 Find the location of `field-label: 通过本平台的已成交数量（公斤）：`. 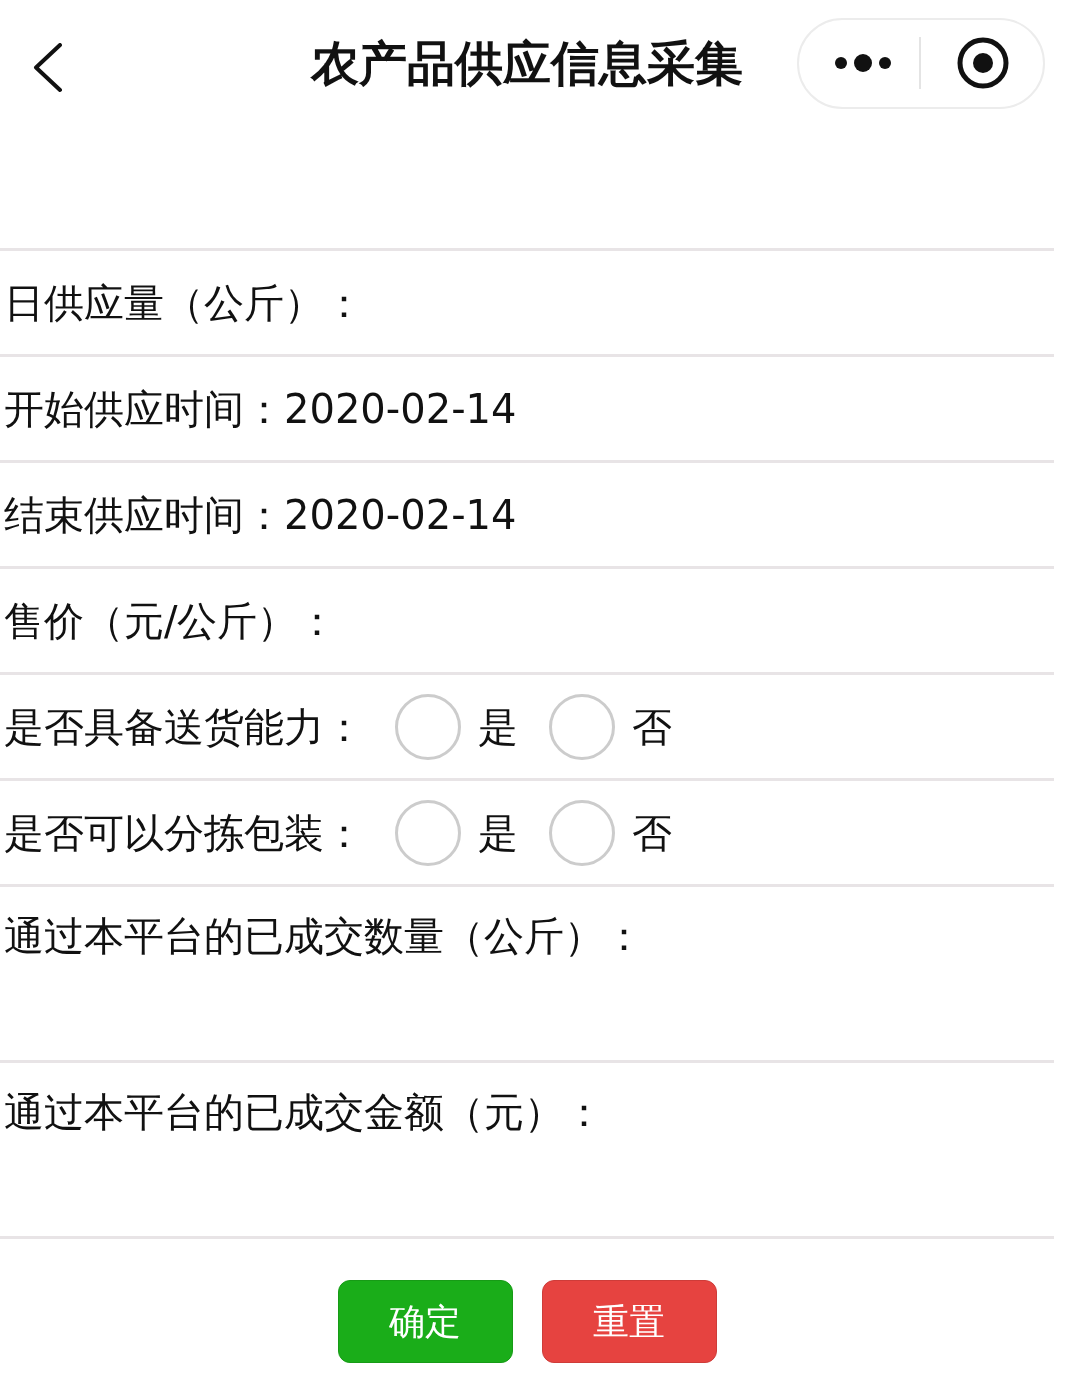

field-label: 通过本平台的已成交数量（公斤）： is located at coordinates (324, 936).